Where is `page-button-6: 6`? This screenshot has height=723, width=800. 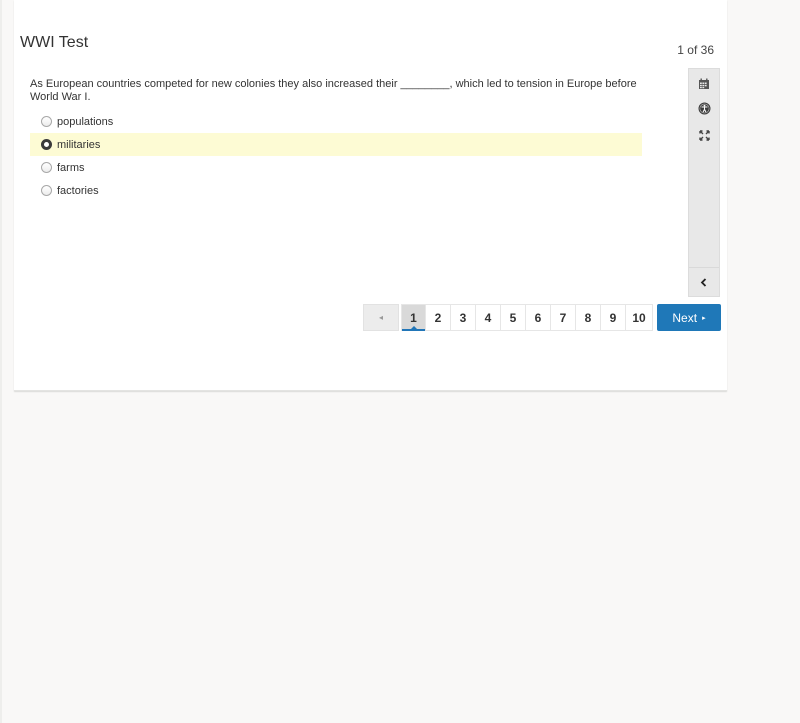 page-button-6: 6 is located at coordinates (538, 317).